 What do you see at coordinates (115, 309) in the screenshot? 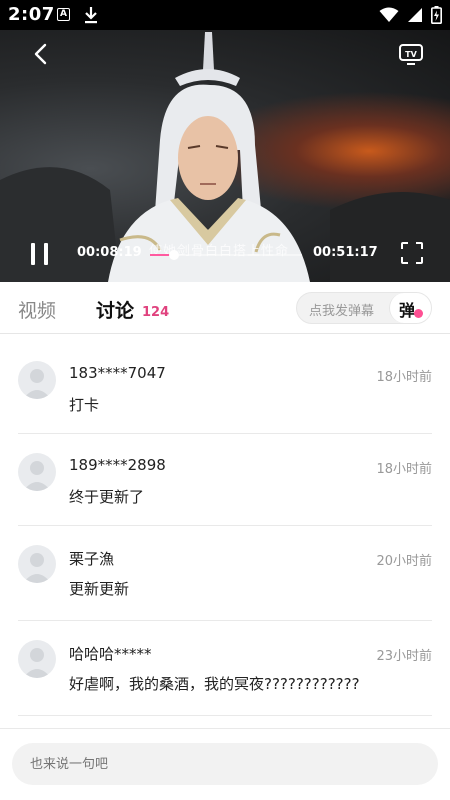
I see `tab-discuss: 讨论` at bounding box center [115, 309].